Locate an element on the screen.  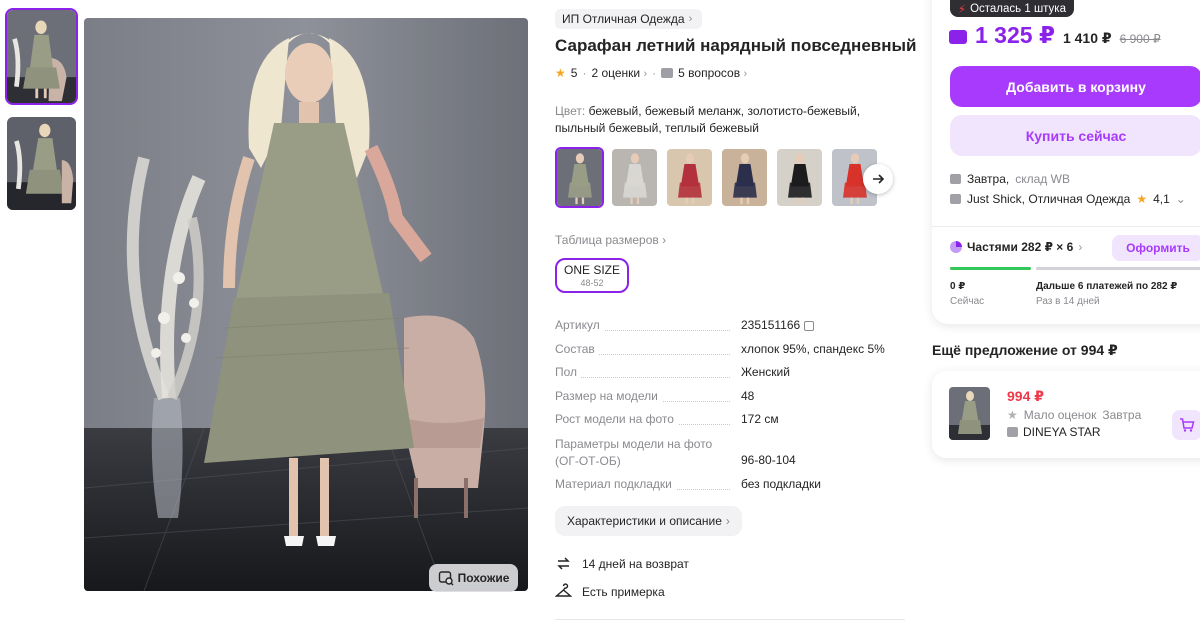
product-title: Сарафан летний нарядный повседневный is located at coordinates (736, 45).